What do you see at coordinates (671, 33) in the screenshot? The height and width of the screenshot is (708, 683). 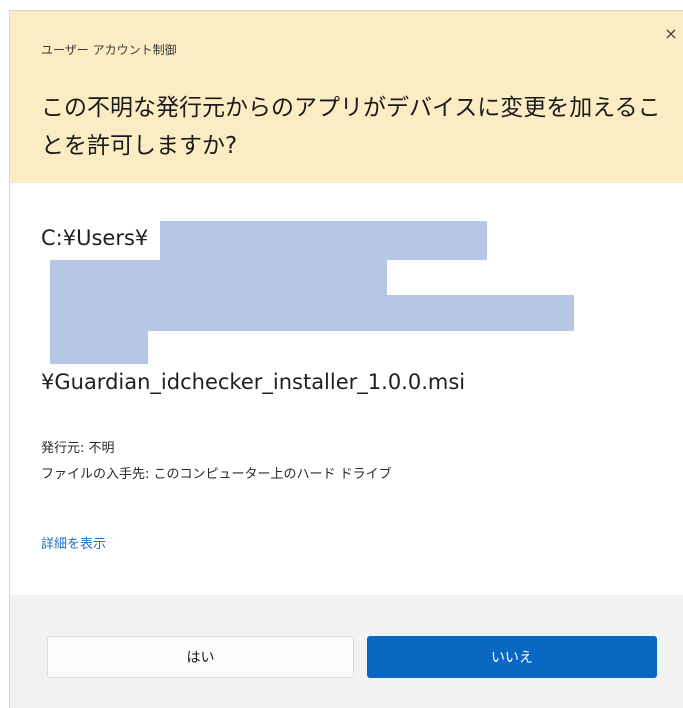 I see `close-icon: ×` at bounding box center [671, 33].